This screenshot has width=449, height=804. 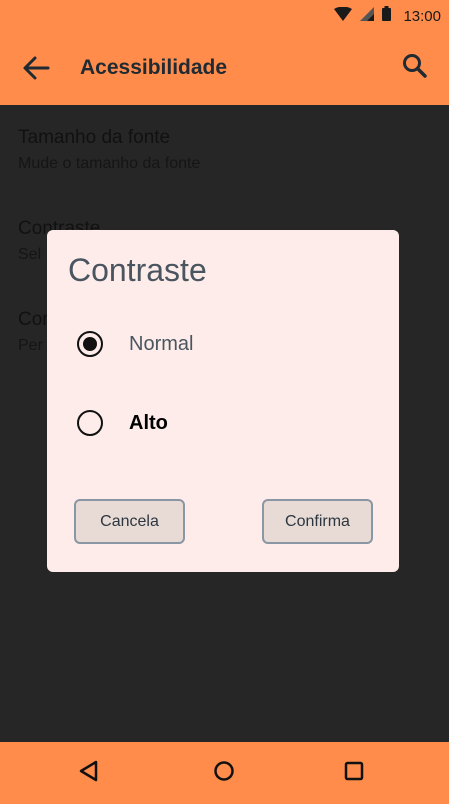 I want to click on radio-option-alto: Alto, so click(x=227, y=423).